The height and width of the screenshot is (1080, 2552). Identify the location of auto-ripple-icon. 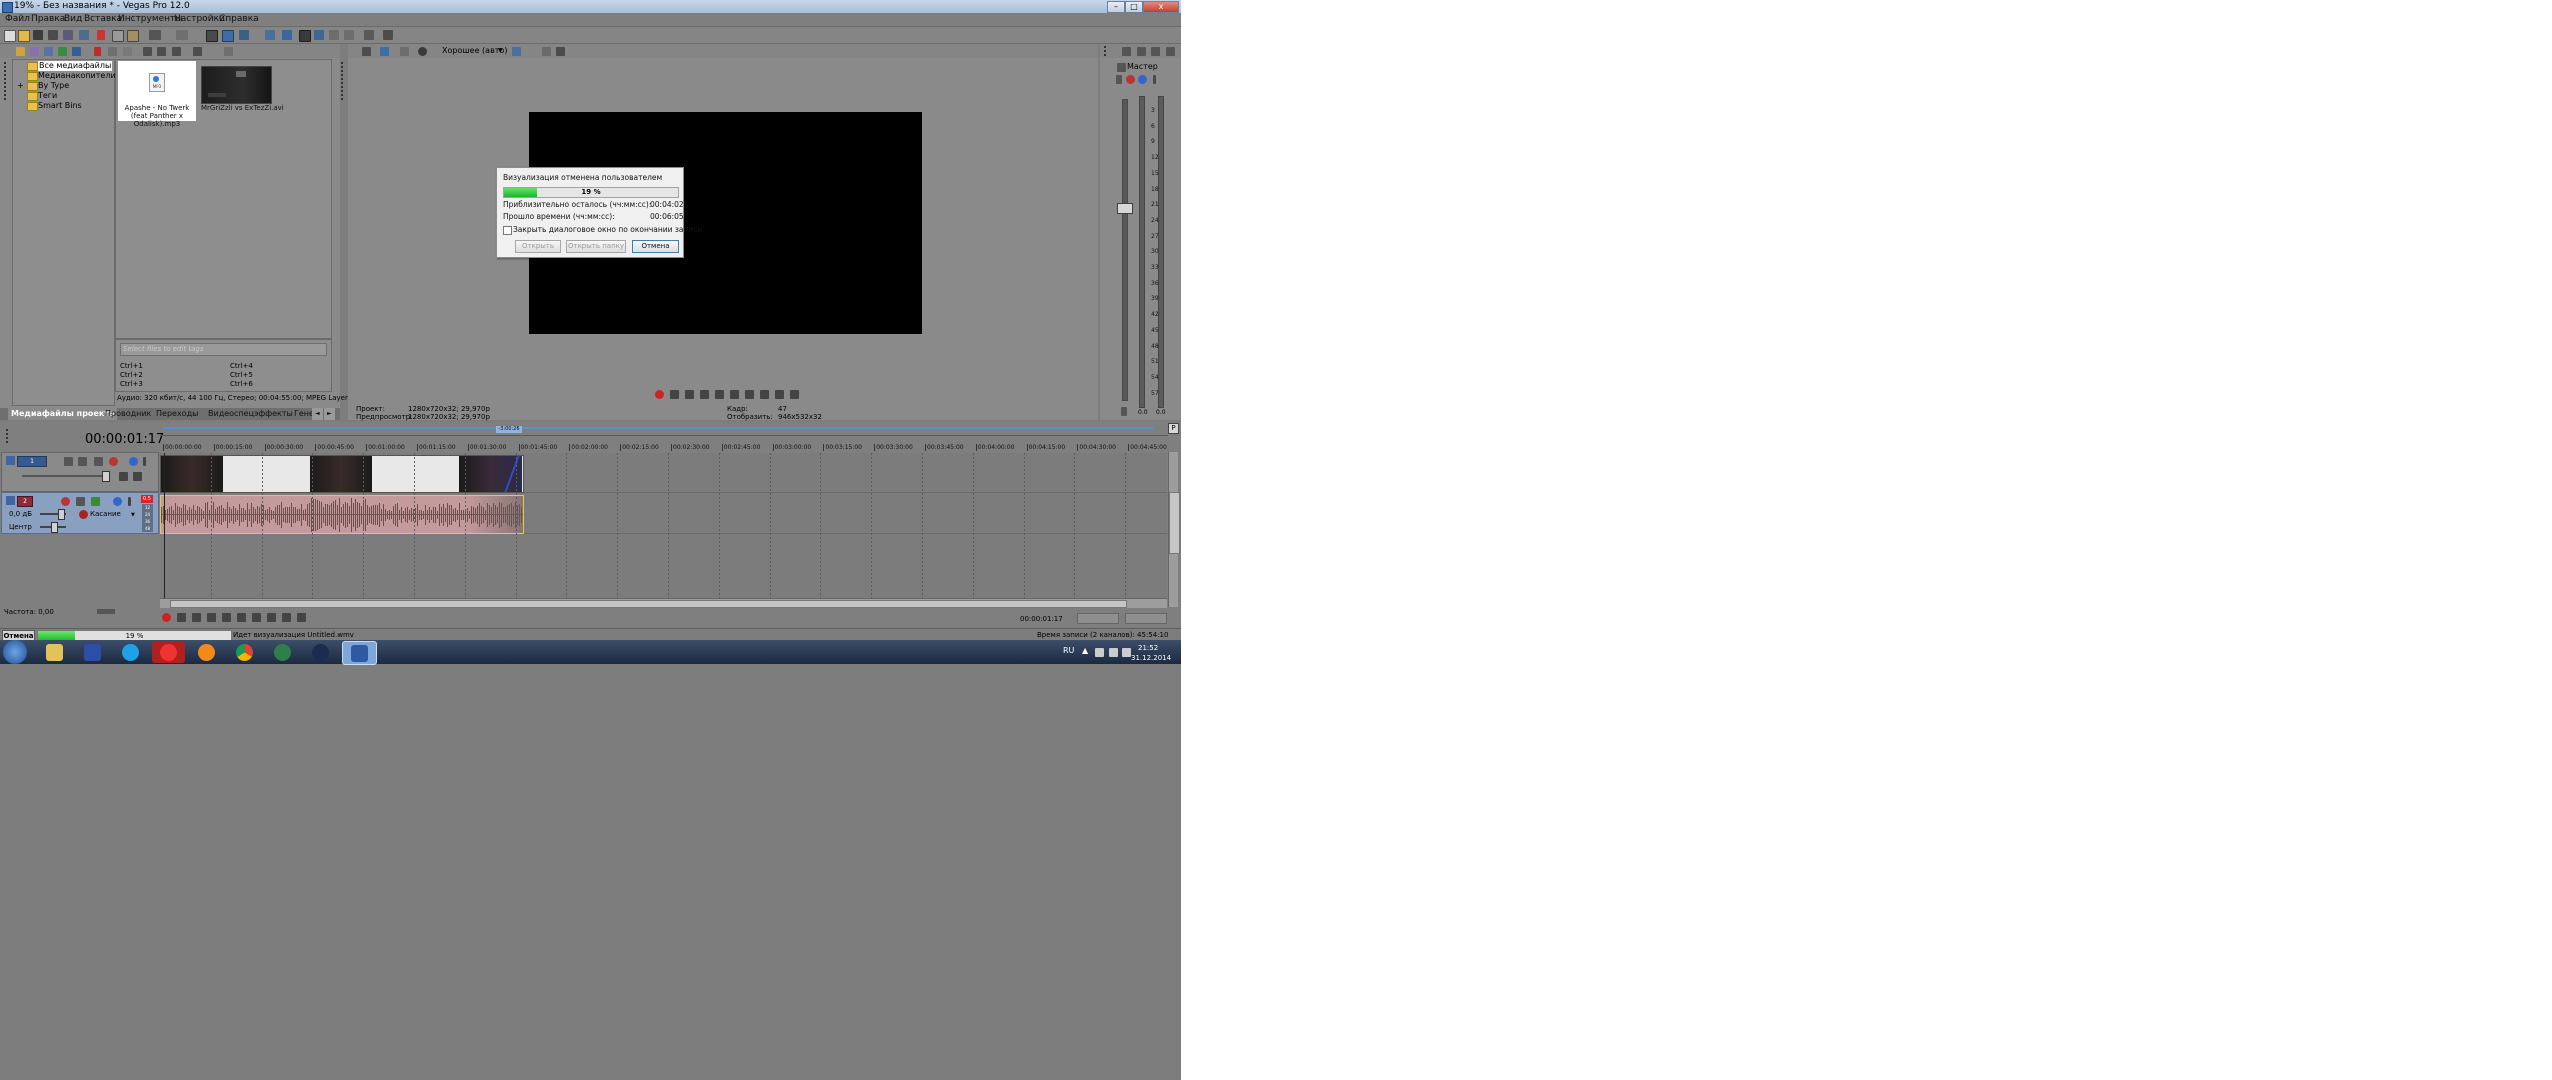
(287, 35).